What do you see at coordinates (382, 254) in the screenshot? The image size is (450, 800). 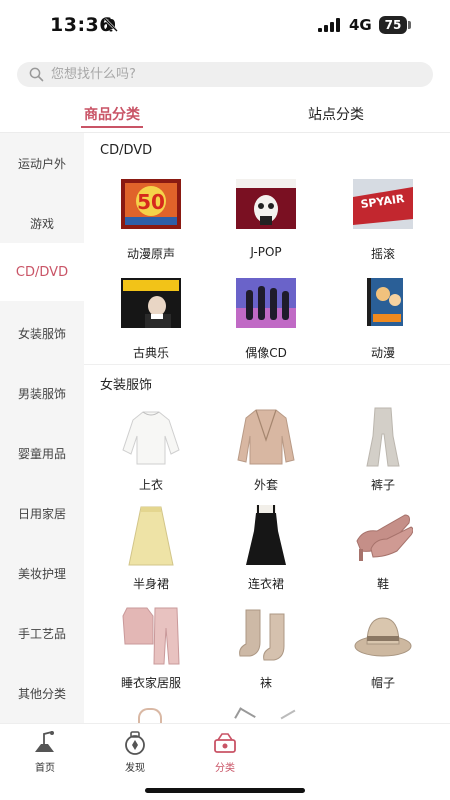 I see `item-label: 摇滚` at bounding box center [382, 254].